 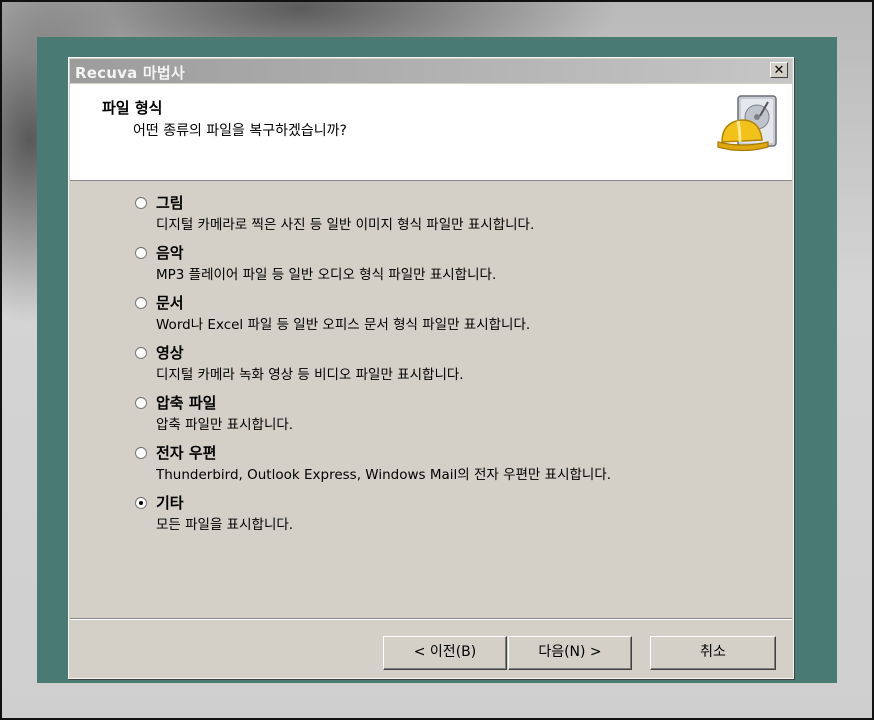 I want to click on harddrive-hardhat-icon, so click(x=747, y=123).